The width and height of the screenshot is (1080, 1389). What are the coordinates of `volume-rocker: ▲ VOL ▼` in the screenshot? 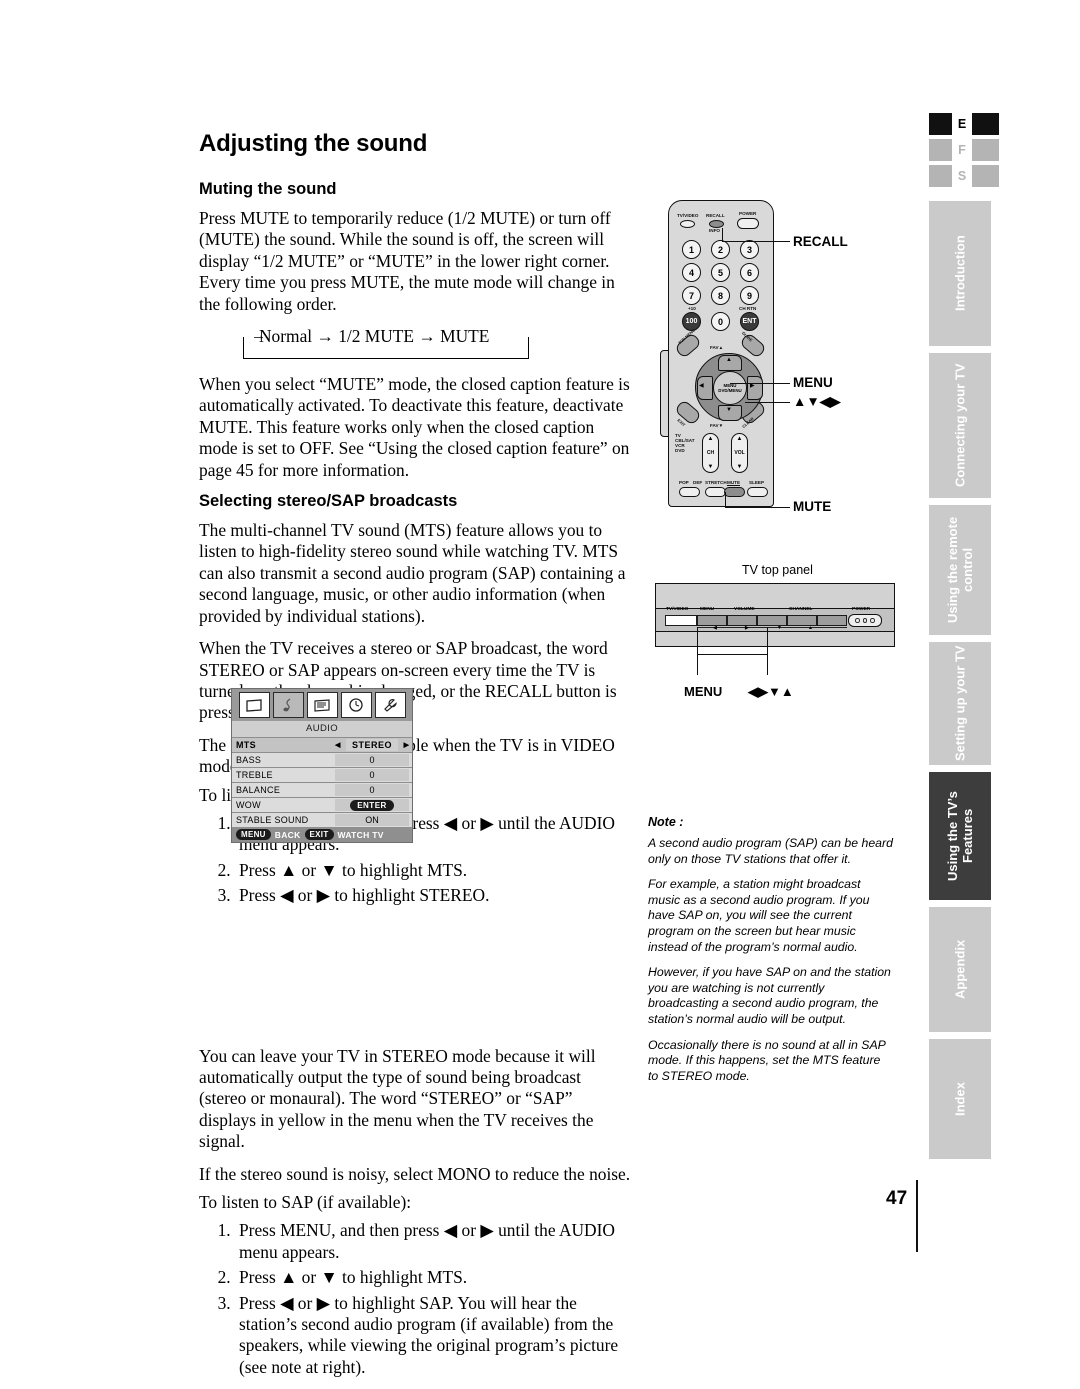 It's located at (739, 453).